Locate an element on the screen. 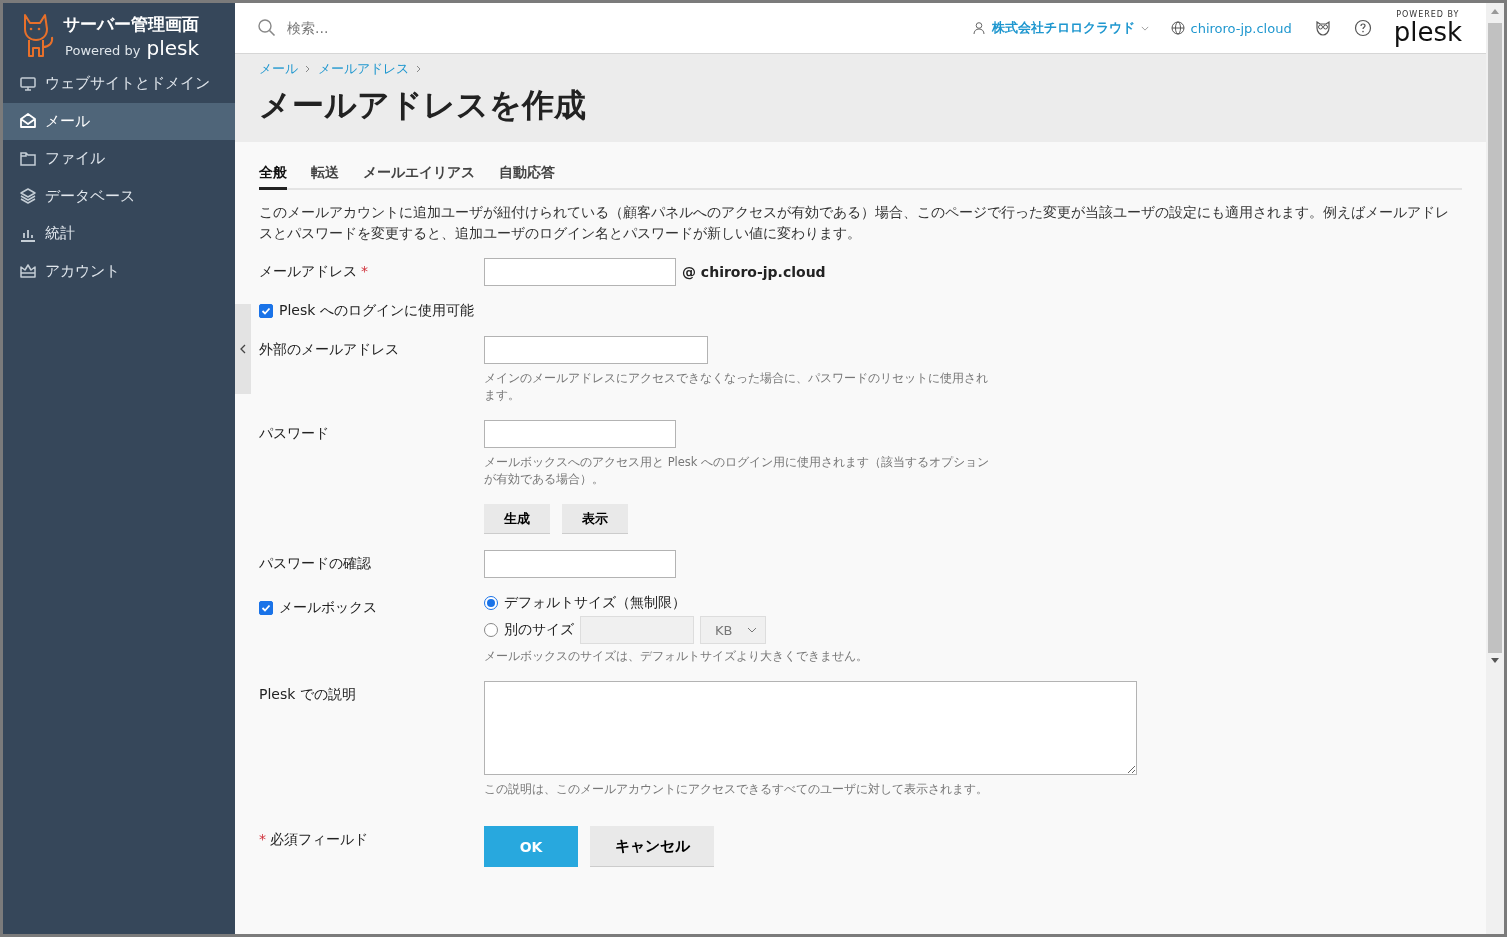  secondary-button: 生成 is located at coordinates (517, 519).